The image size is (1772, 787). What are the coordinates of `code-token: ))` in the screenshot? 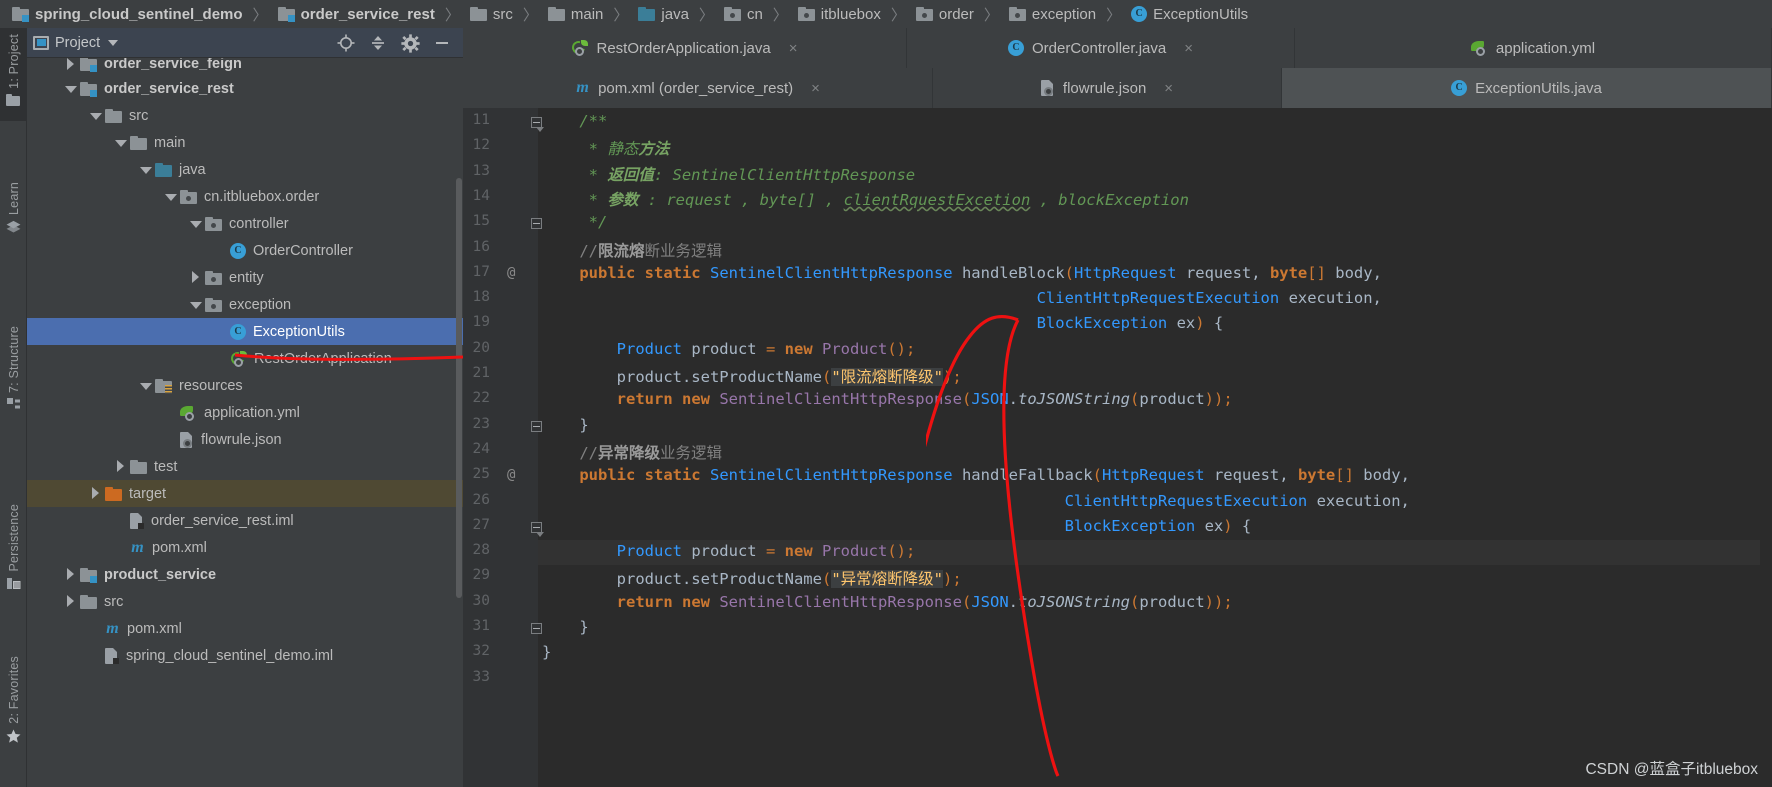 It's located at (1214, 399).